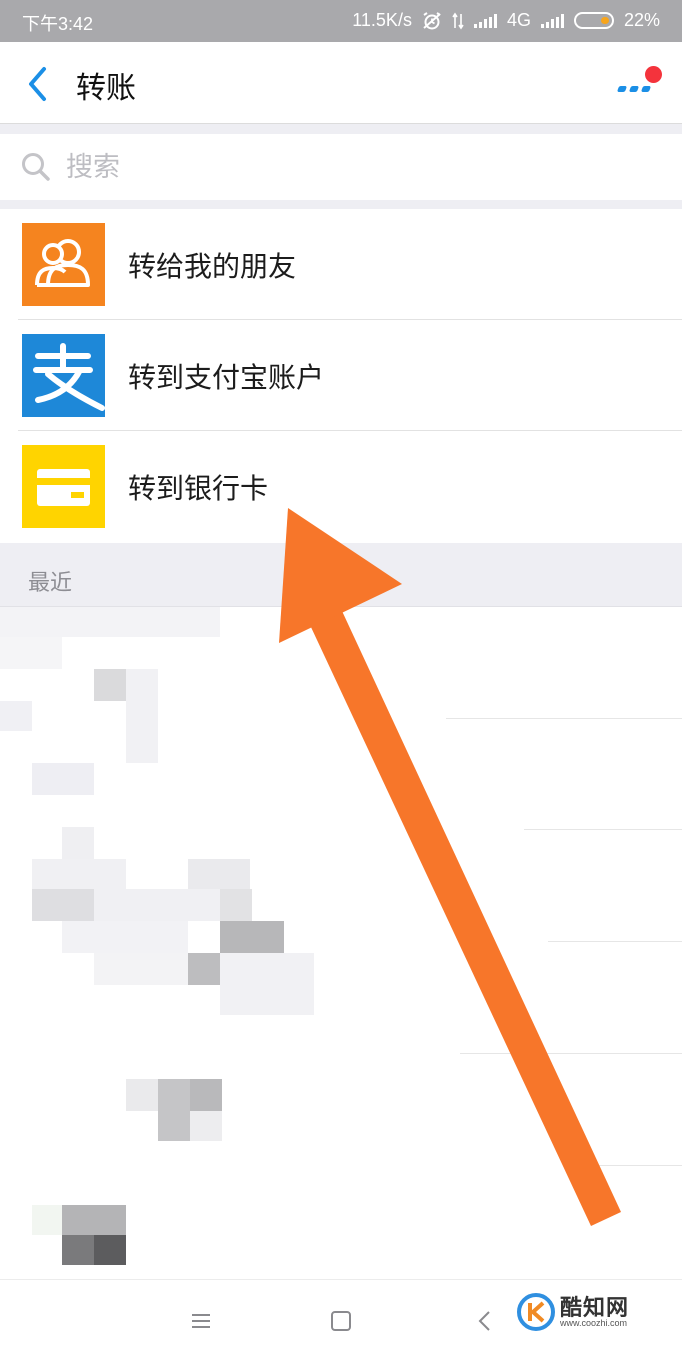 This screenshot has height=1364, width=682. I want to click on menu-item-transfer-alipay: 转到支付宝账户, so click(341, 375).